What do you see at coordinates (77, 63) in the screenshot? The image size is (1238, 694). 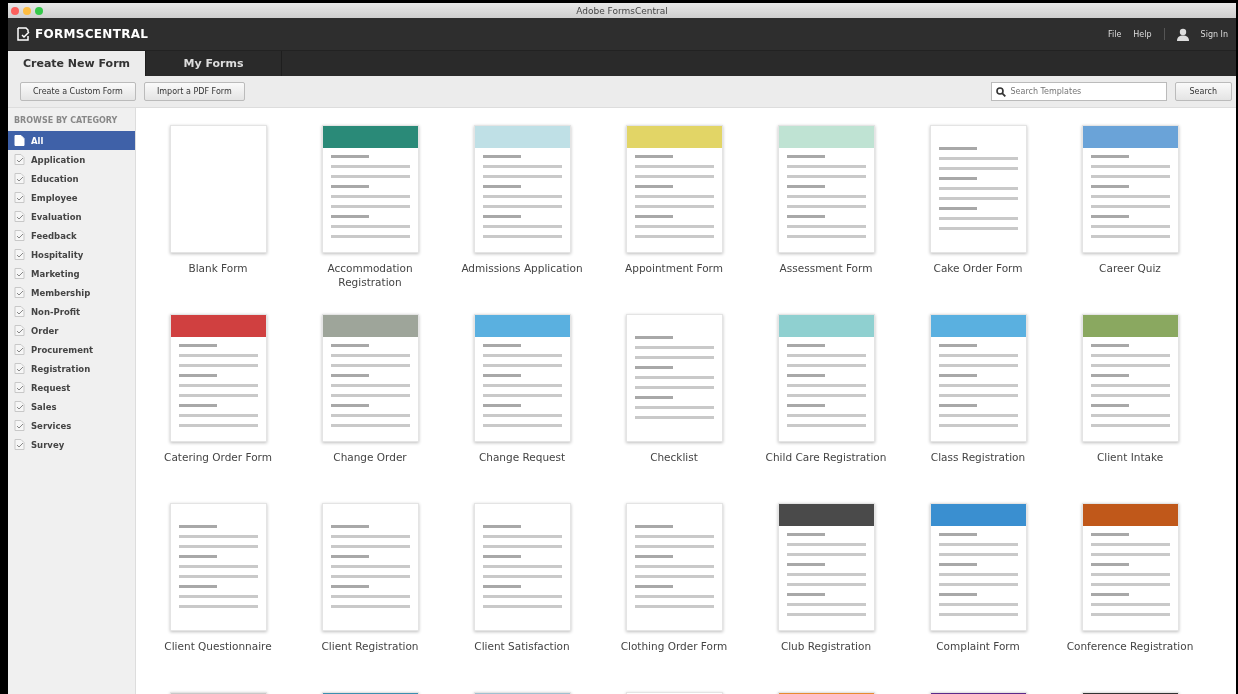 I see `tab: Create New Form` at bounding box center [77, 63].